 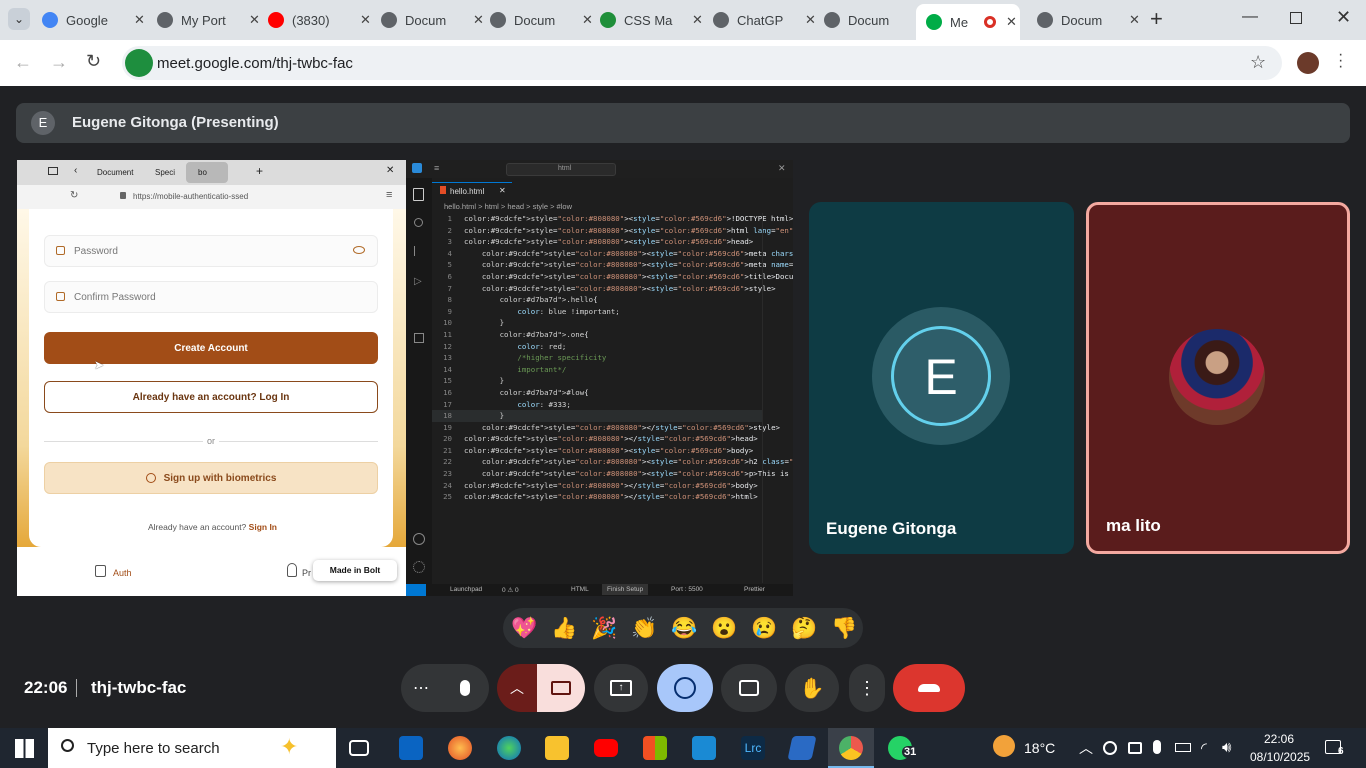 I want to click on status-finish-setup: Finish Setup, so click(x=625, y=589).